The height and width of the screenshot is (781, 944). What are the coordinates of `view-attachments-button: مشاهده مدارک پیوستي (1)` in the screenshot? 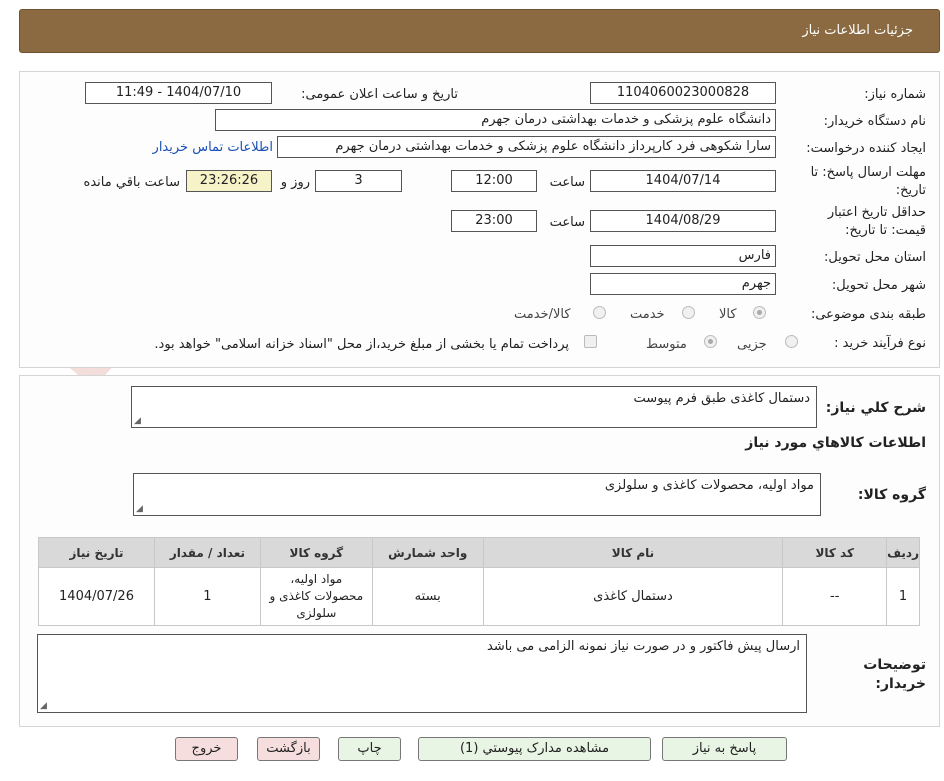 It's located at (534, 749).